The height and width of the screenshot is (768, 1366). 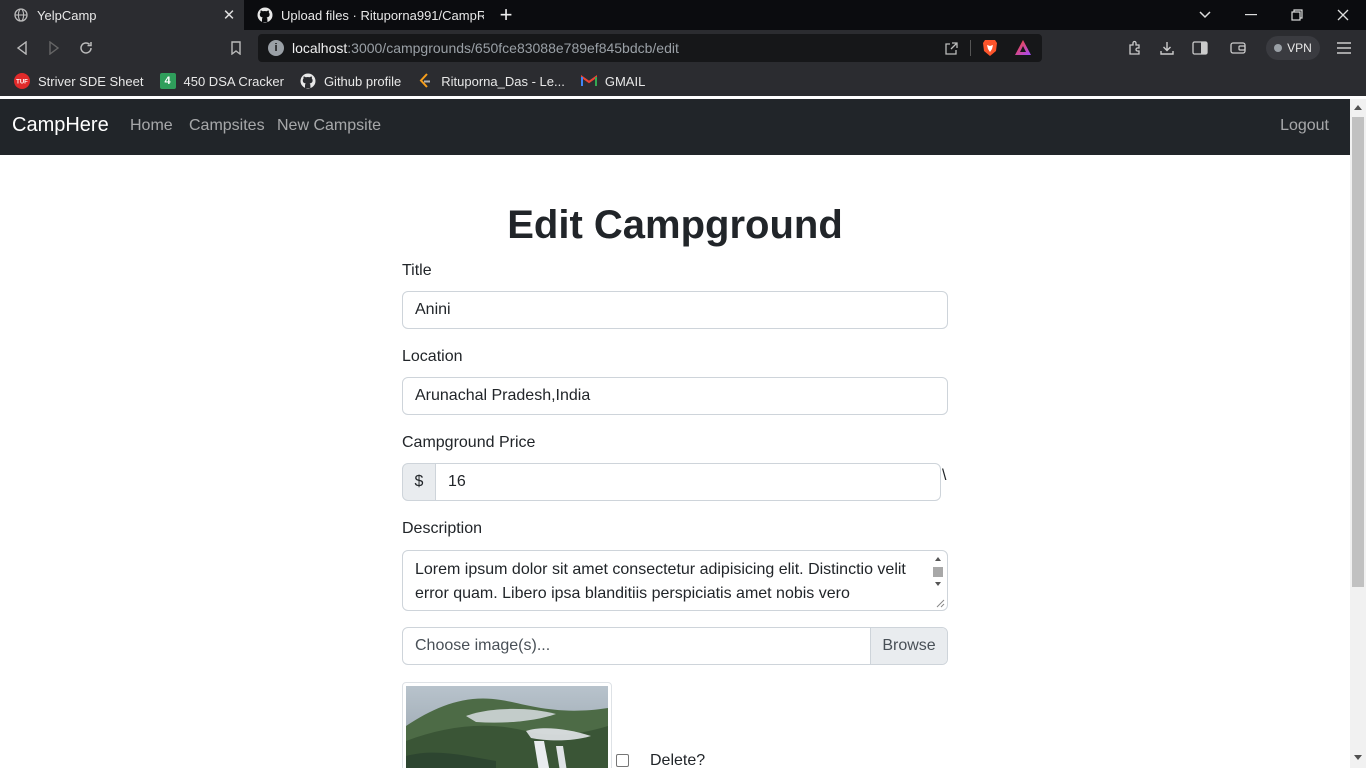 I want to click on bookmark-gmail: GMAIL, so click(x=612, y=81).